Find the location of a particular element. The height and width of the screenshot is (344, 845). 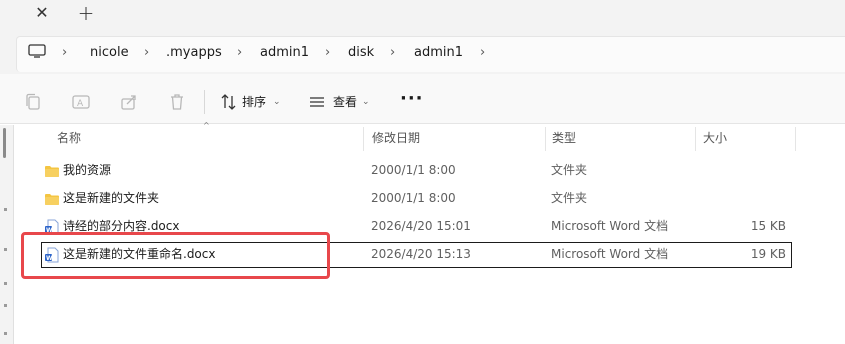

computer-icon is located at coordinates (37, 51).